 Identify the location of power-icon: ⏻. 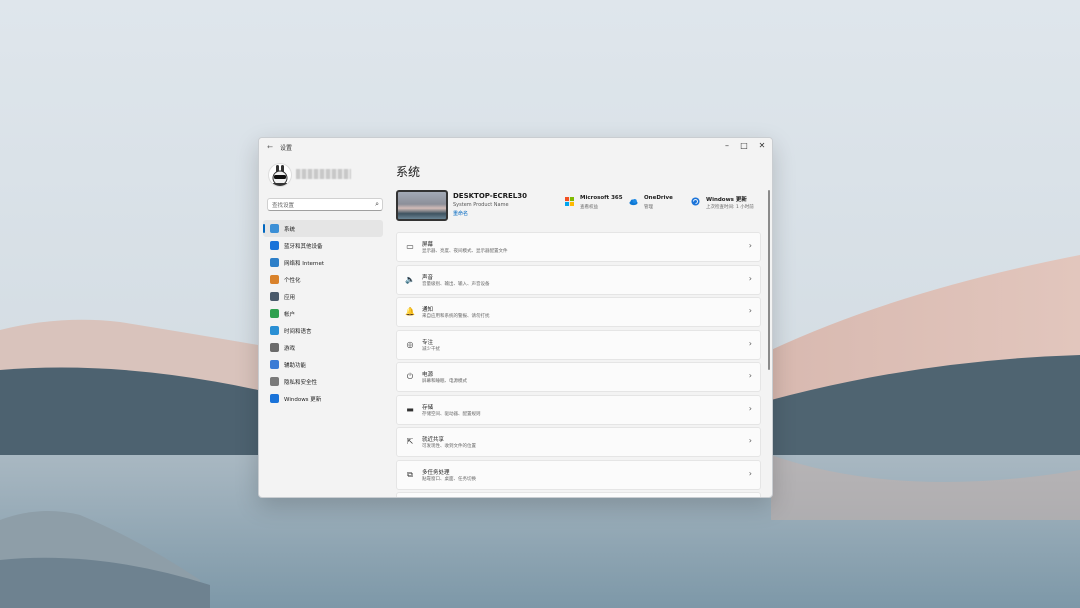
(410, 376).